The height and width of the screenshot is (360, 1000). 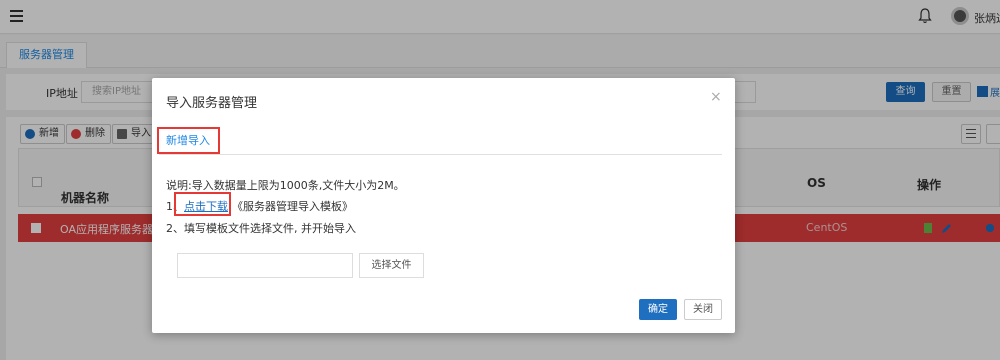 I want to click on tab-divider, so click(x=440, y=154).